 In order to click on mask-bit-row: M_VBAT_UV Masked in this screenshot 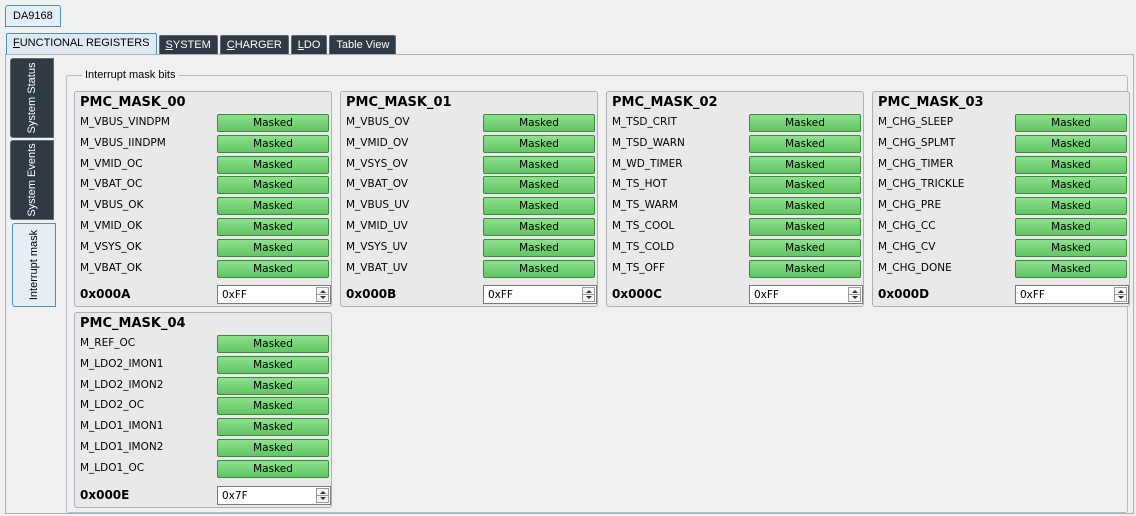, I will do `click(471, 268)`.